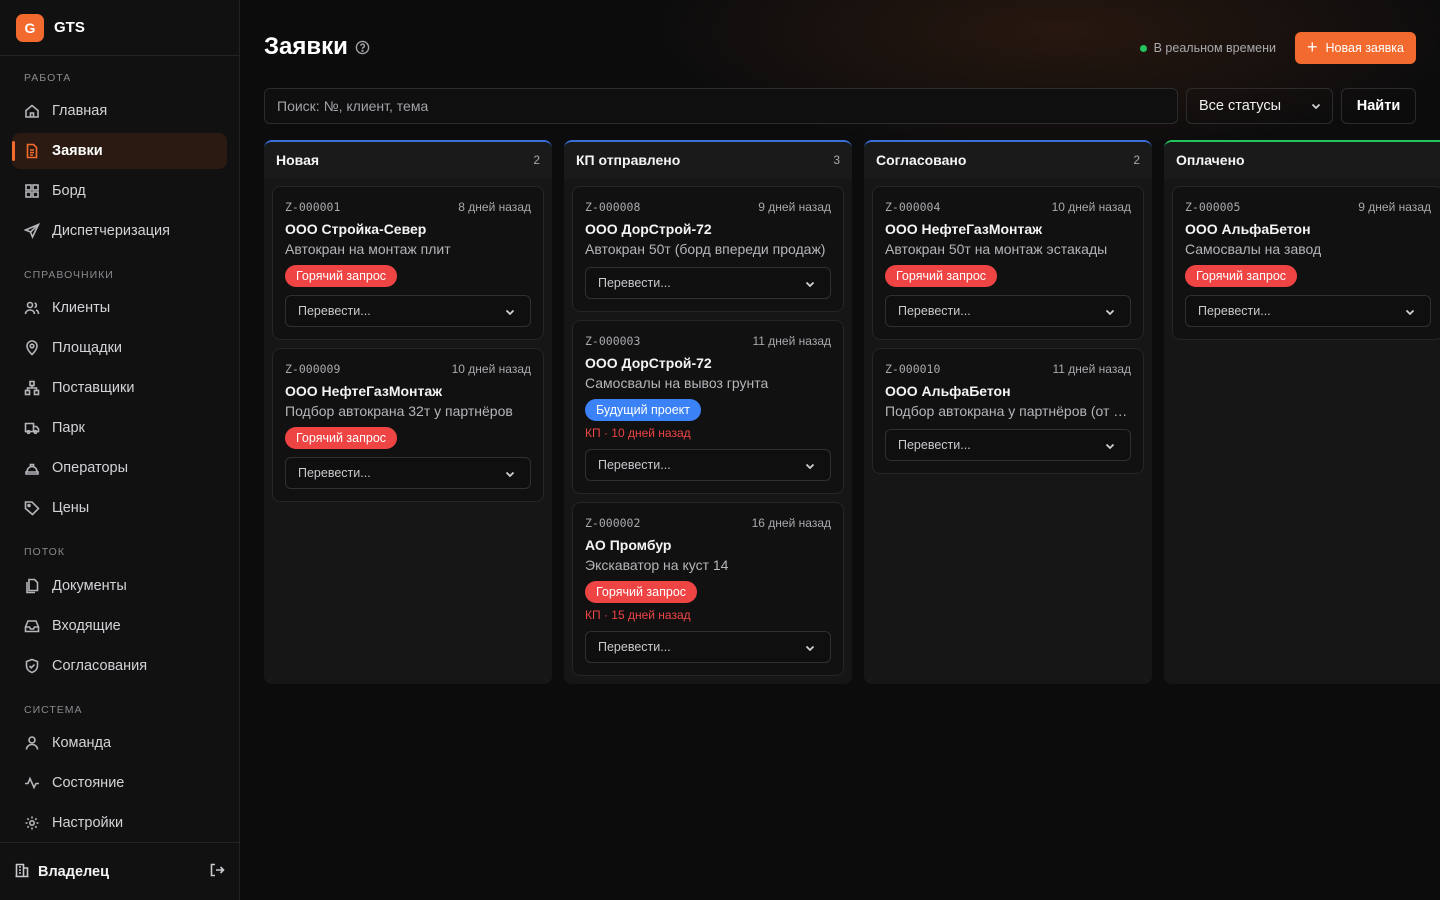  Describe the element at coordinates (356, 229) in the screenshot. I see `request-client: ООО Стройка-Север` at that location.